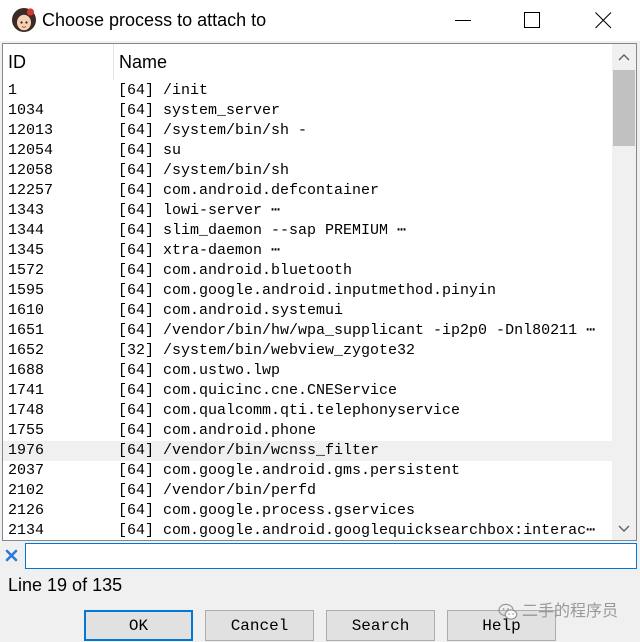  What do you see at coordinates (199, 250) in the screenshot?
I see `row-name-cell: [64] xtra-daemon ⋯` at bounding box center [199, 250].